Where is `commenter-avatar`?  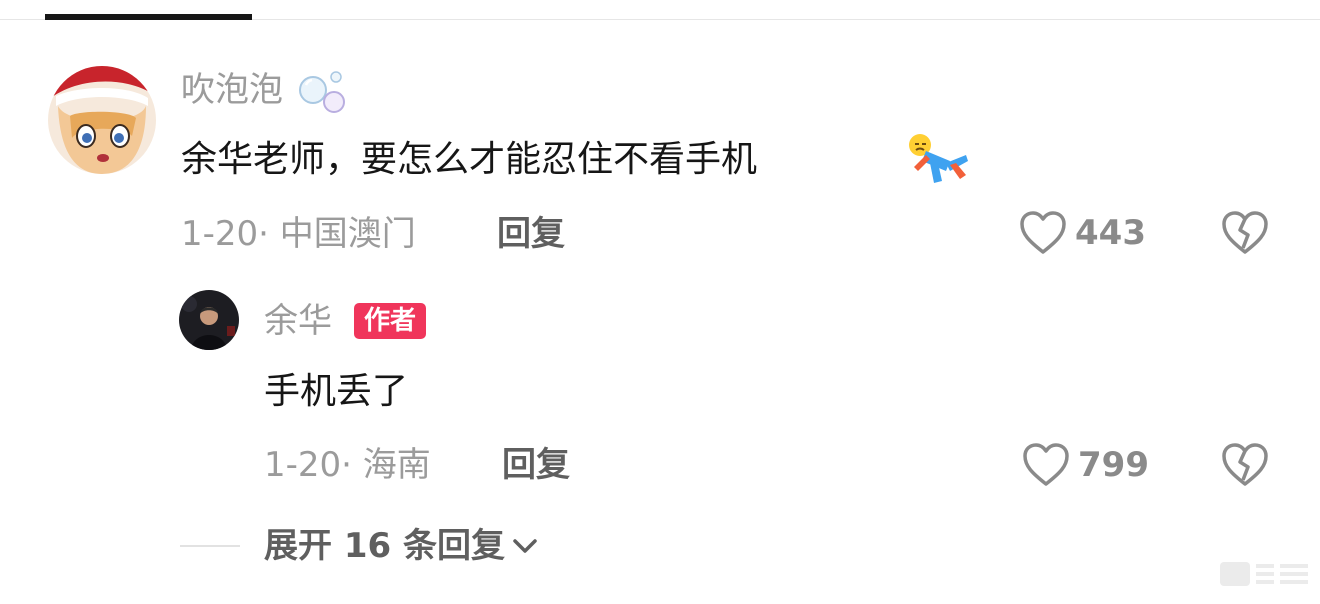
commenter-avatar is located at coordinates (102, 120).